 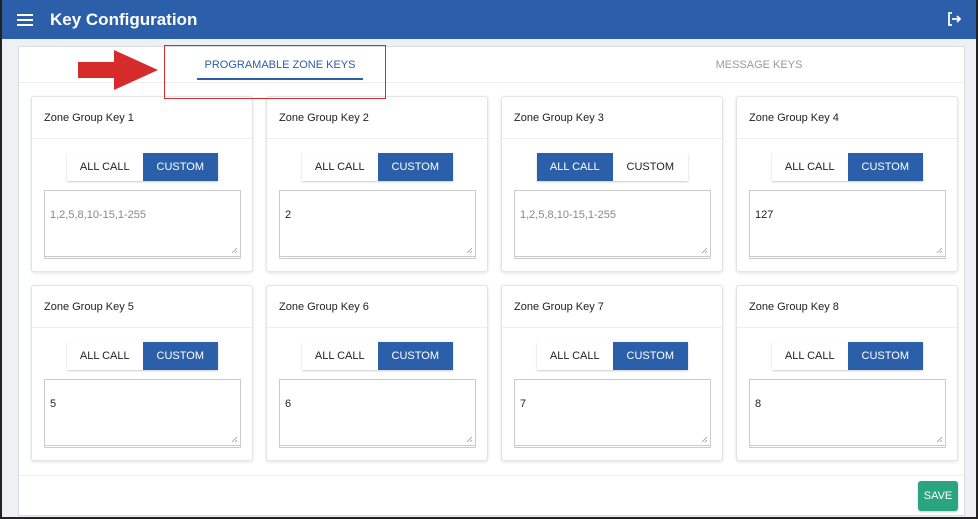 I want to click on zone-group-card: Zone Group Key 6 ALL CALL CUSTOM 6, so click(x=377, y=373).